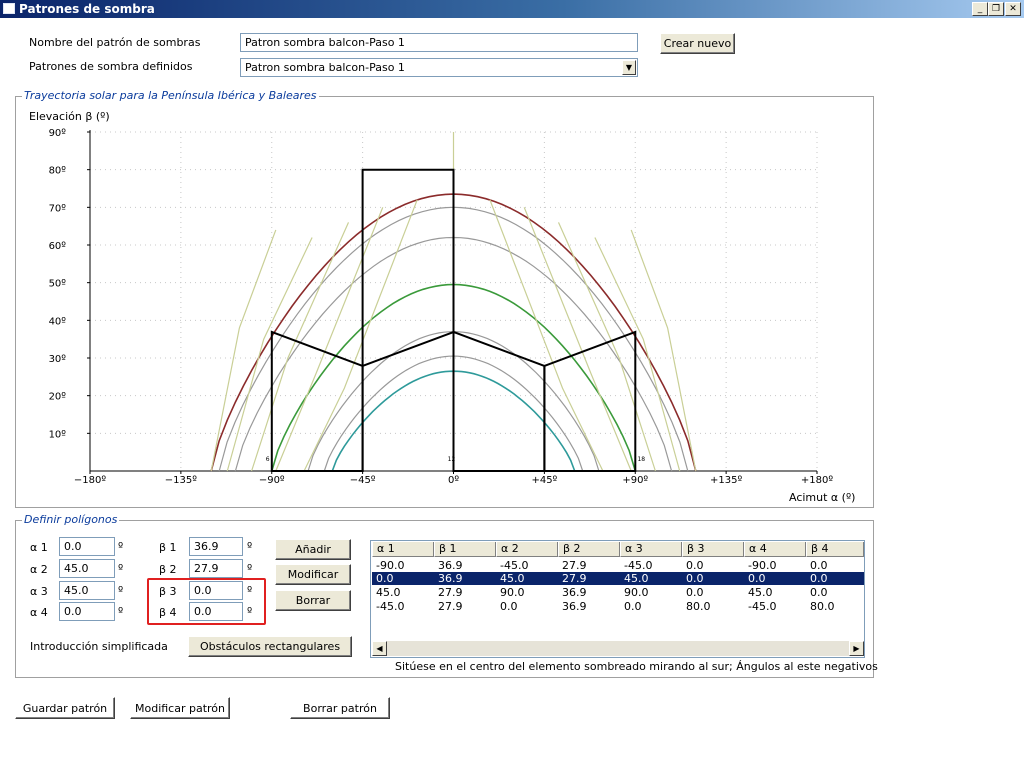 The image size is (1024, 768). What do you see at coordinates (58, 434) in the screenshot?
I see `y-tick-label: 10º` at bounding box center [58, 434].